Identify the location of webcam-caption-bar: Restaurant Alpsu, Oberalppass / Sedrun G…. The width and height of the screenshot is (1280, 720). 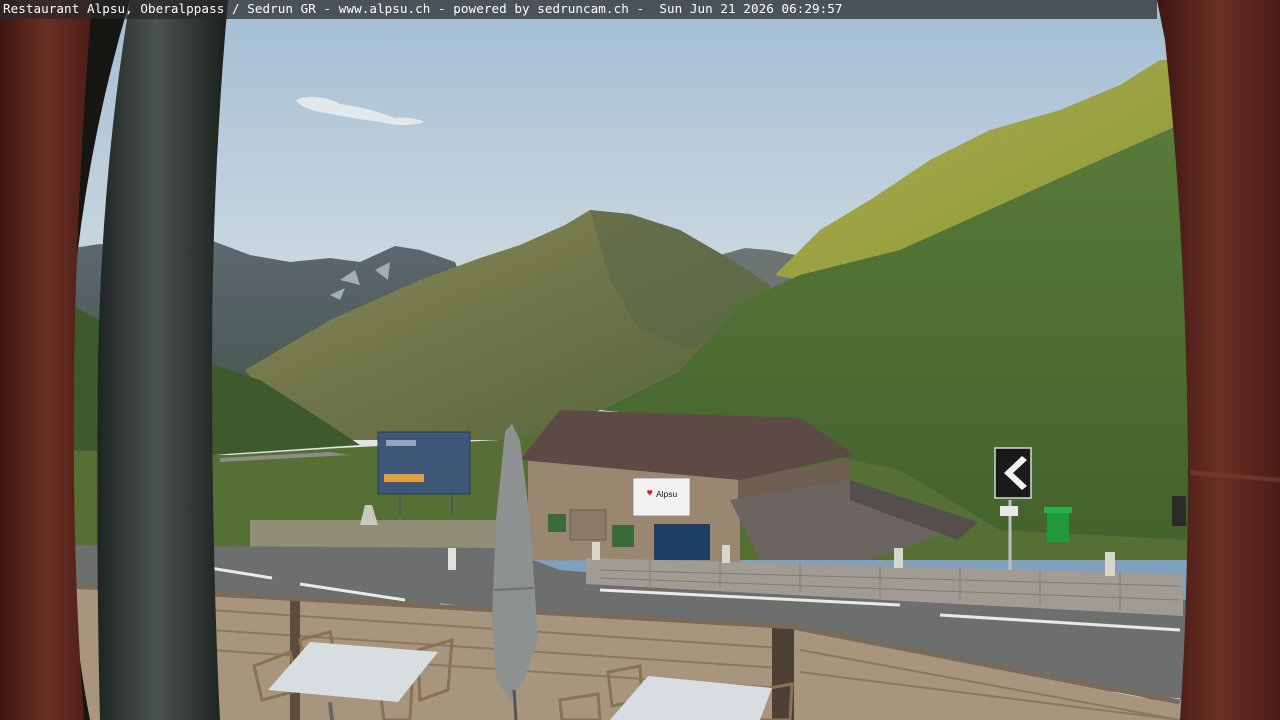
(578, 9).